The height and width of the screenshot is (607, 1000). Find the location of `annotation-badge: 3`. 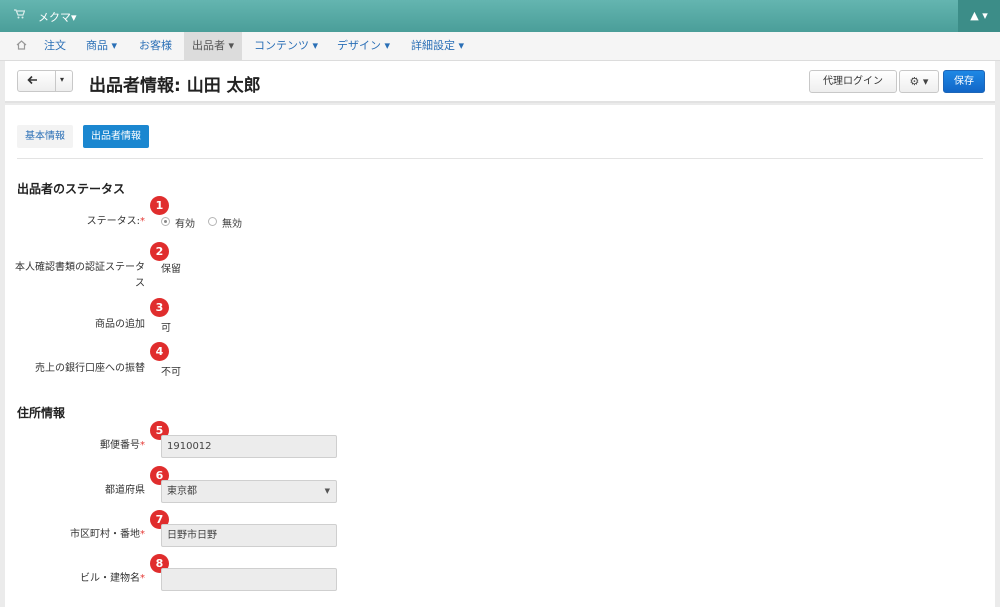

annotation-badge: 3 is located at coordinates (159, 307).